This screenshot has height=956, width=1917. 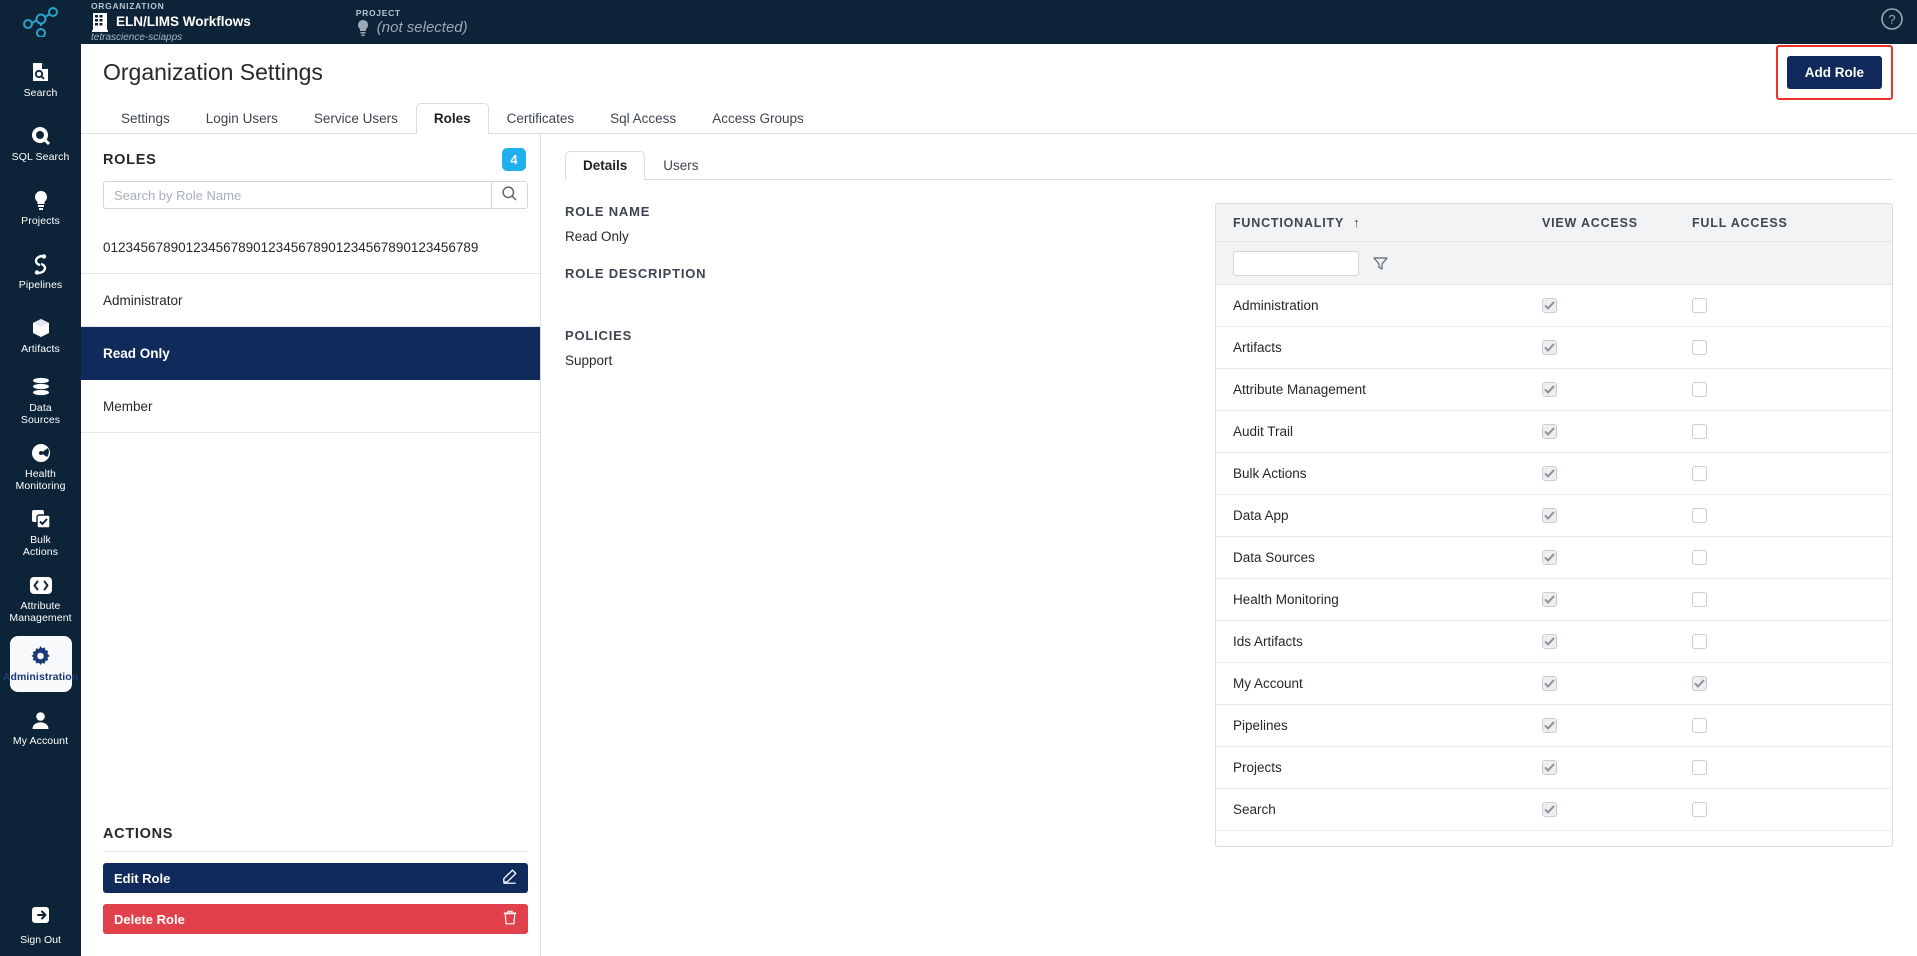 I want to click on cube-icon, so click(x=41, y=328).